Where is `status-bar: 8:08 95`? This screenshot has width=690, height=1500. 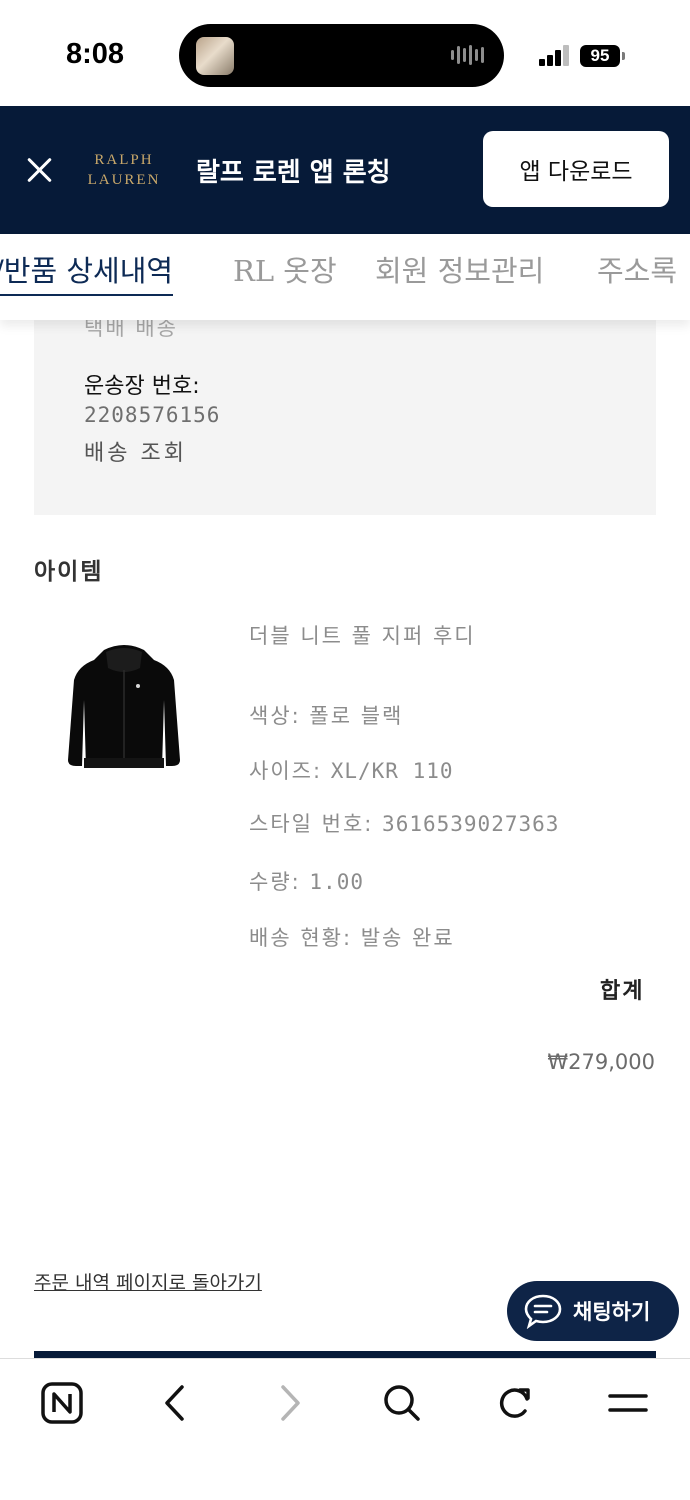 status-bar: 8:08 95 is located at coordinates (345, 53).